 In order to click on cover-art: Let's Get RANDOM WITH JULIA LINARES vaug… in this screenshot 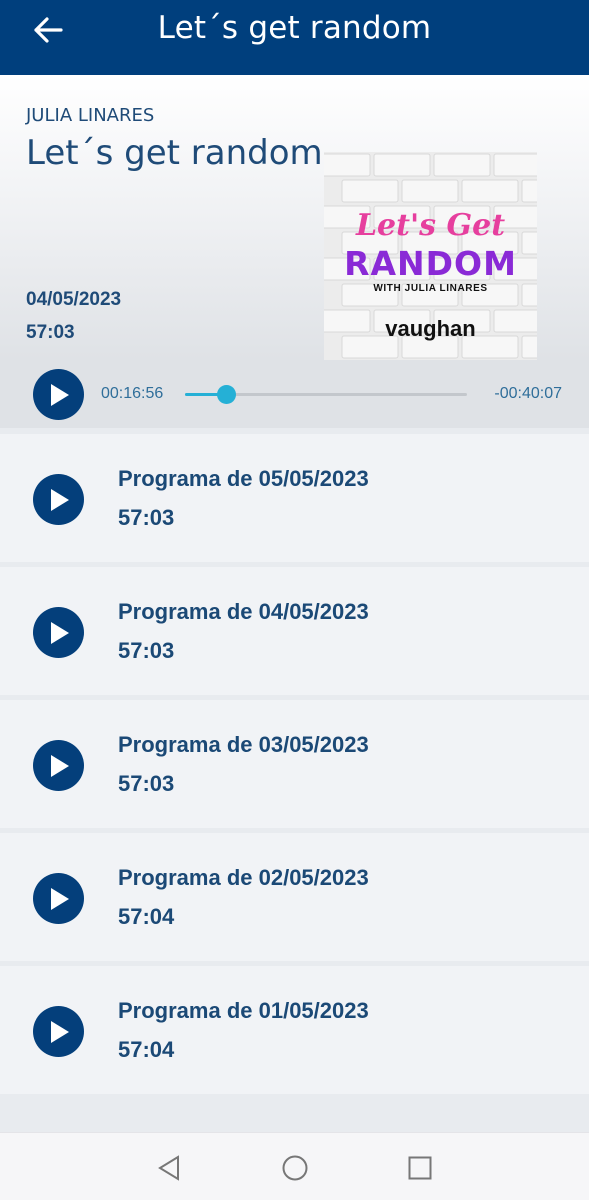, I will do `click(430, 257)`.